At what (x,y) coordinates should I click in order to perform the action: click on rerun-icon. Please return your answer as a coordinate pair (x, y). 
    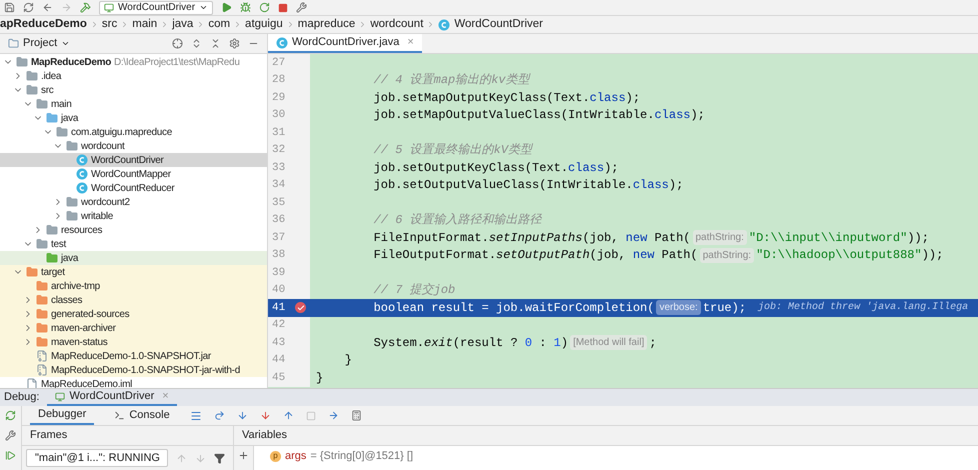
    Looking at the image, I should click on (10, 415).